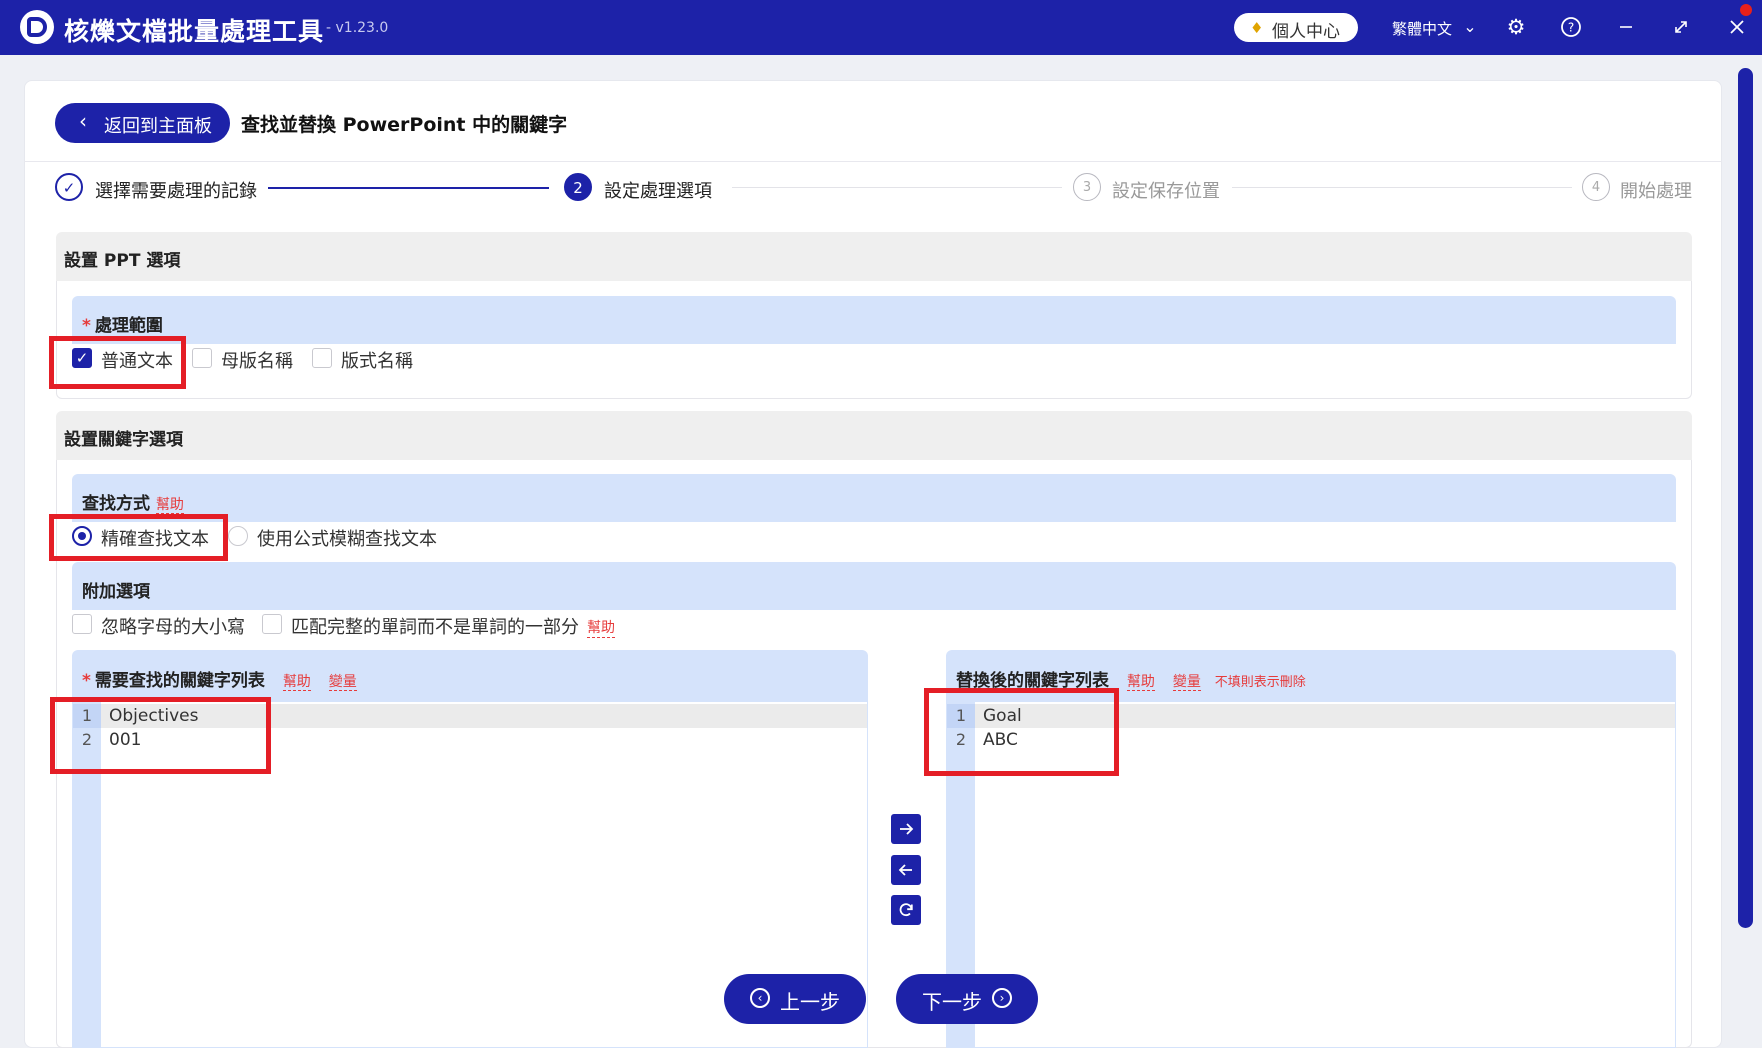  Describe the element at coordinates (138, 537) in the screenshot. I see `highlight-exact-find` at that location.